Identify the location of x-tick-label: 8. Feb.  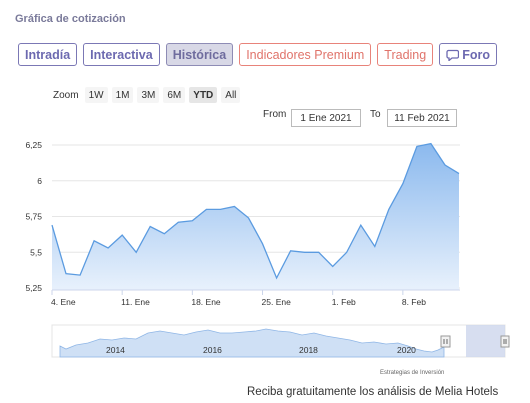
(414, 302).